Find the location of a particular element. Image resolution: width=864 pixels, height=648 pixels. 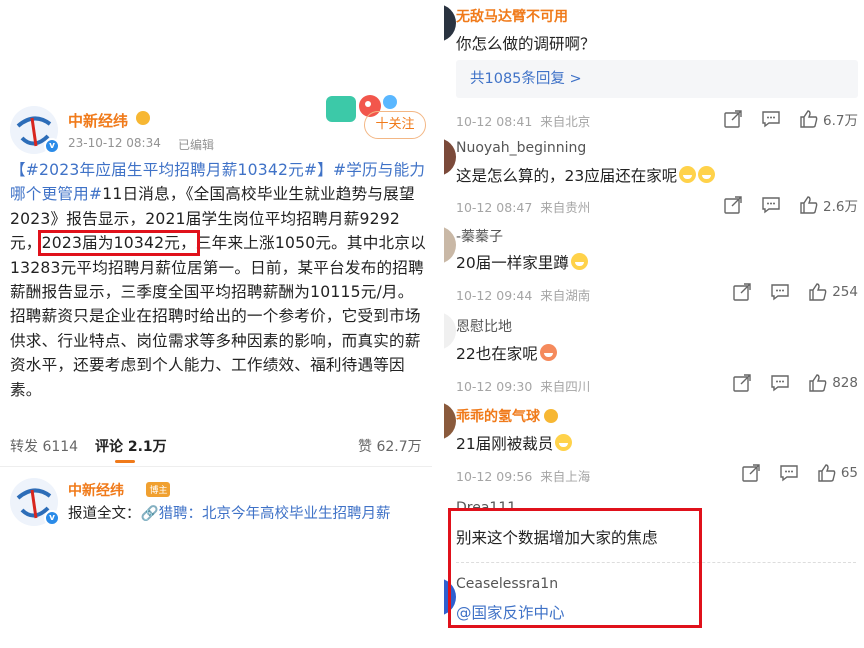

comment-location: 来自上海 is located at coordinates (565, 476).